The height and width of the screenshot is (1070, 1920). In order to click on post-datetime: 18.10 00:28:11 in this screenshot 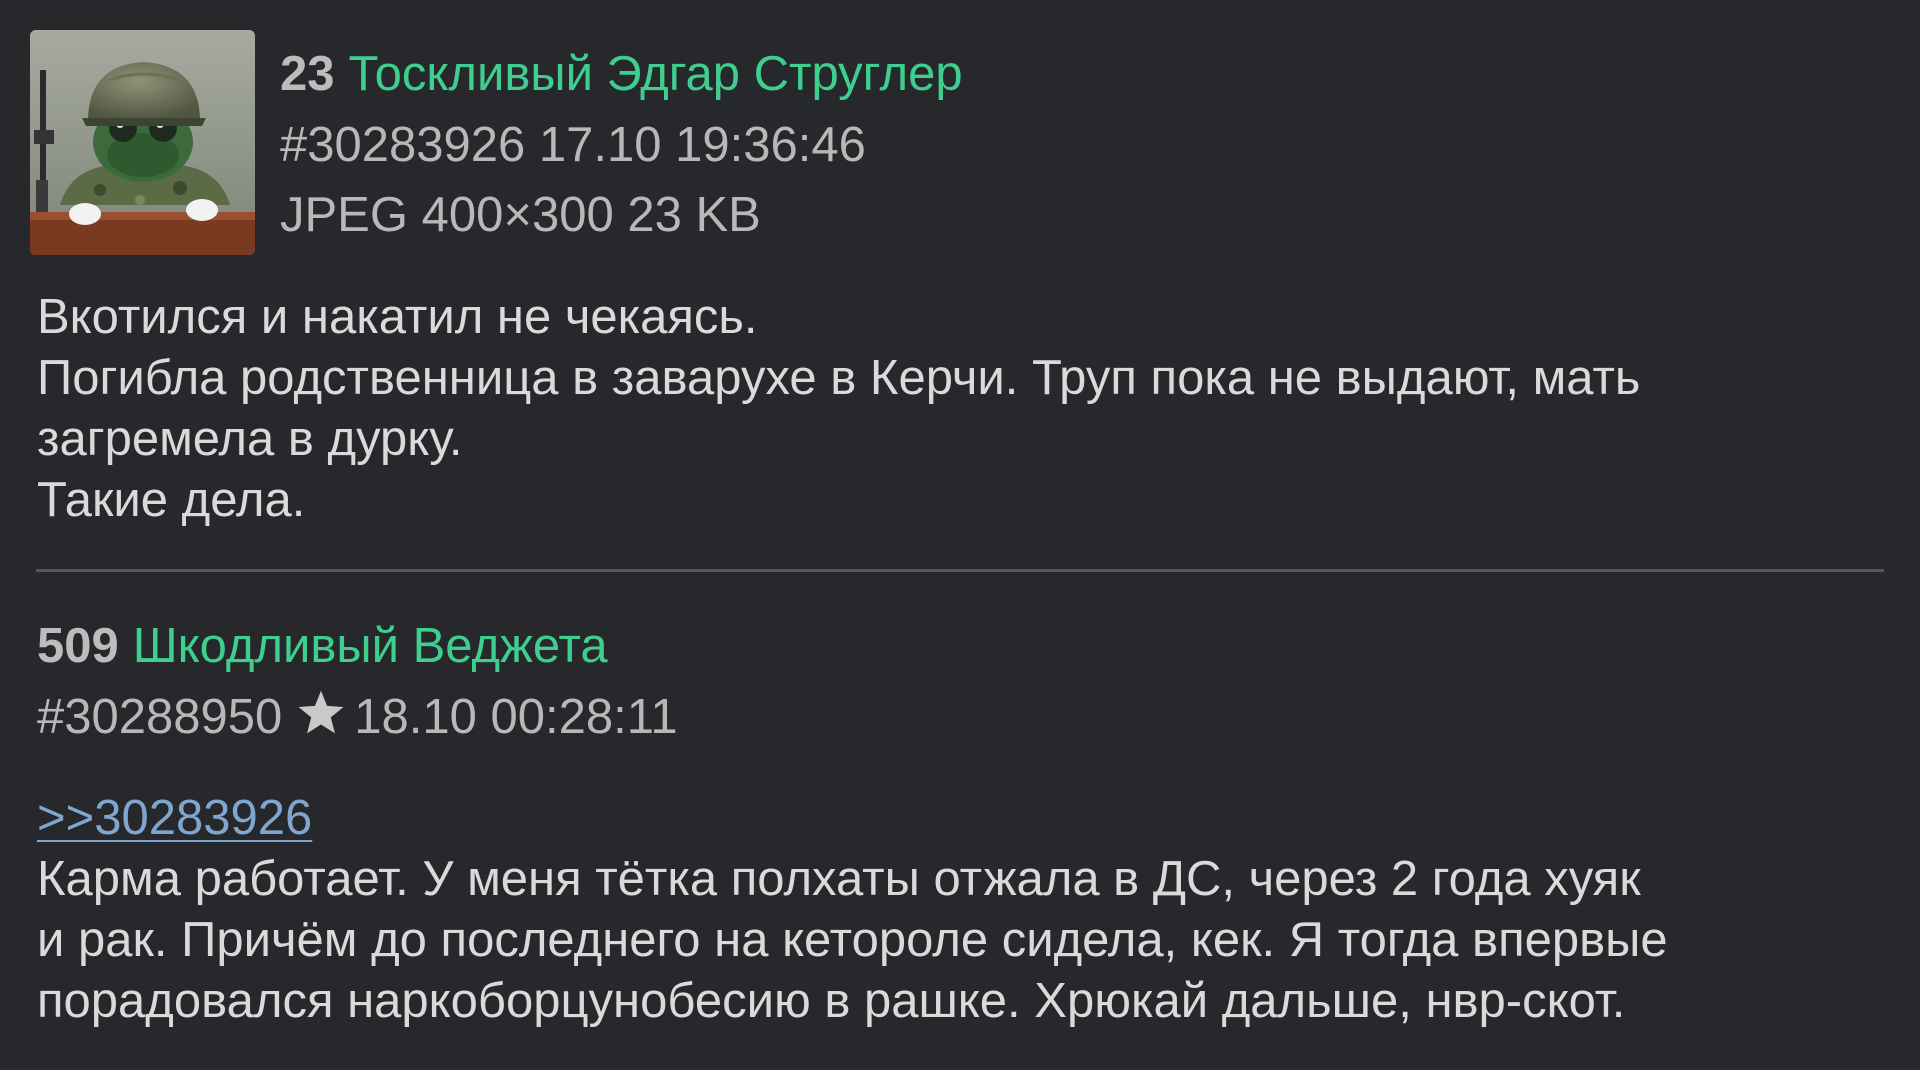, I will do `click(516, 717)`.